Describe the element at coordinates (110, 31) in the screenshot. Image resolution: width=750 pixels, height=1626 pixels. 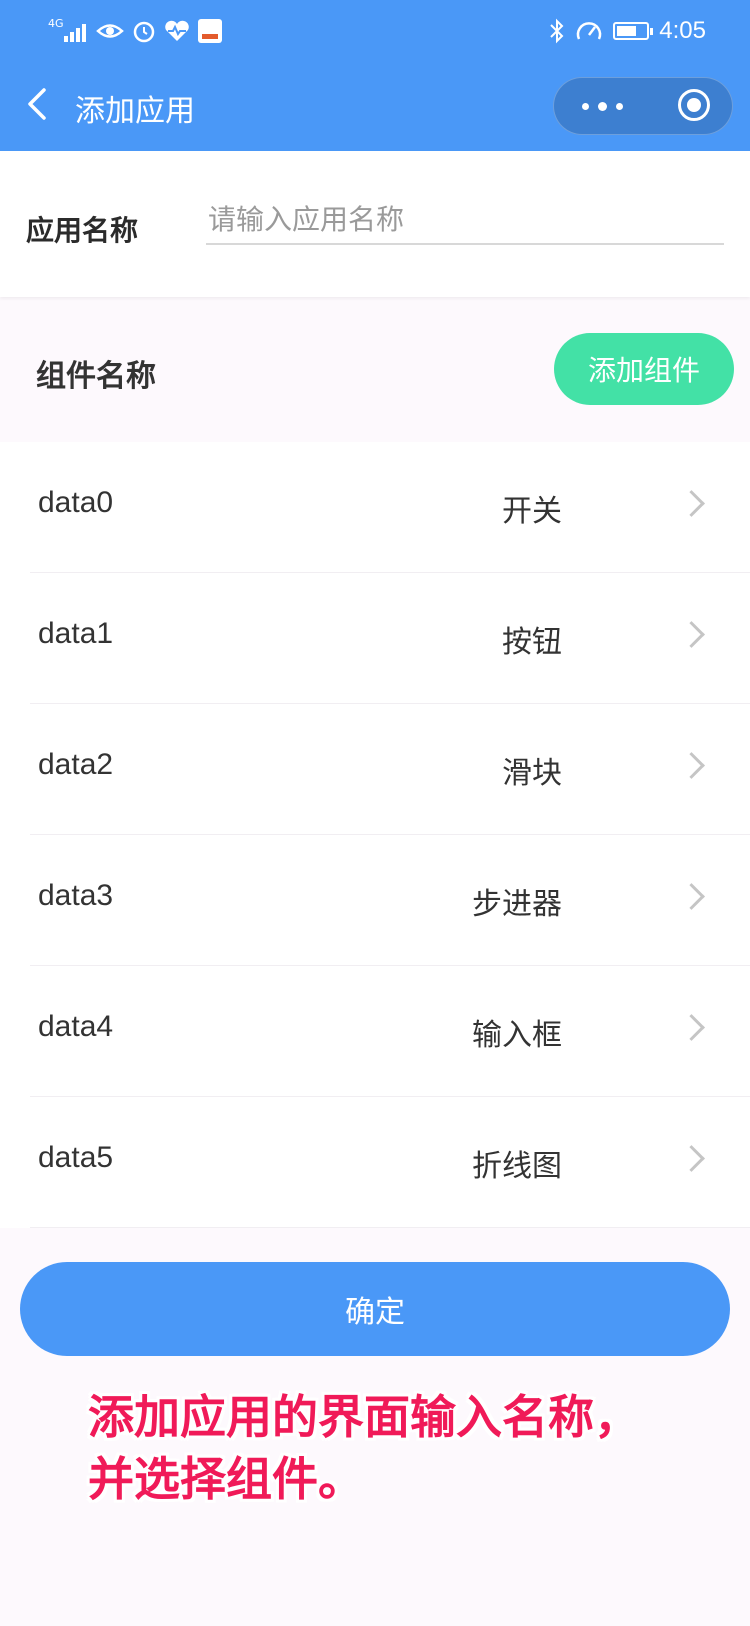
I see `eye-icon` at that location.